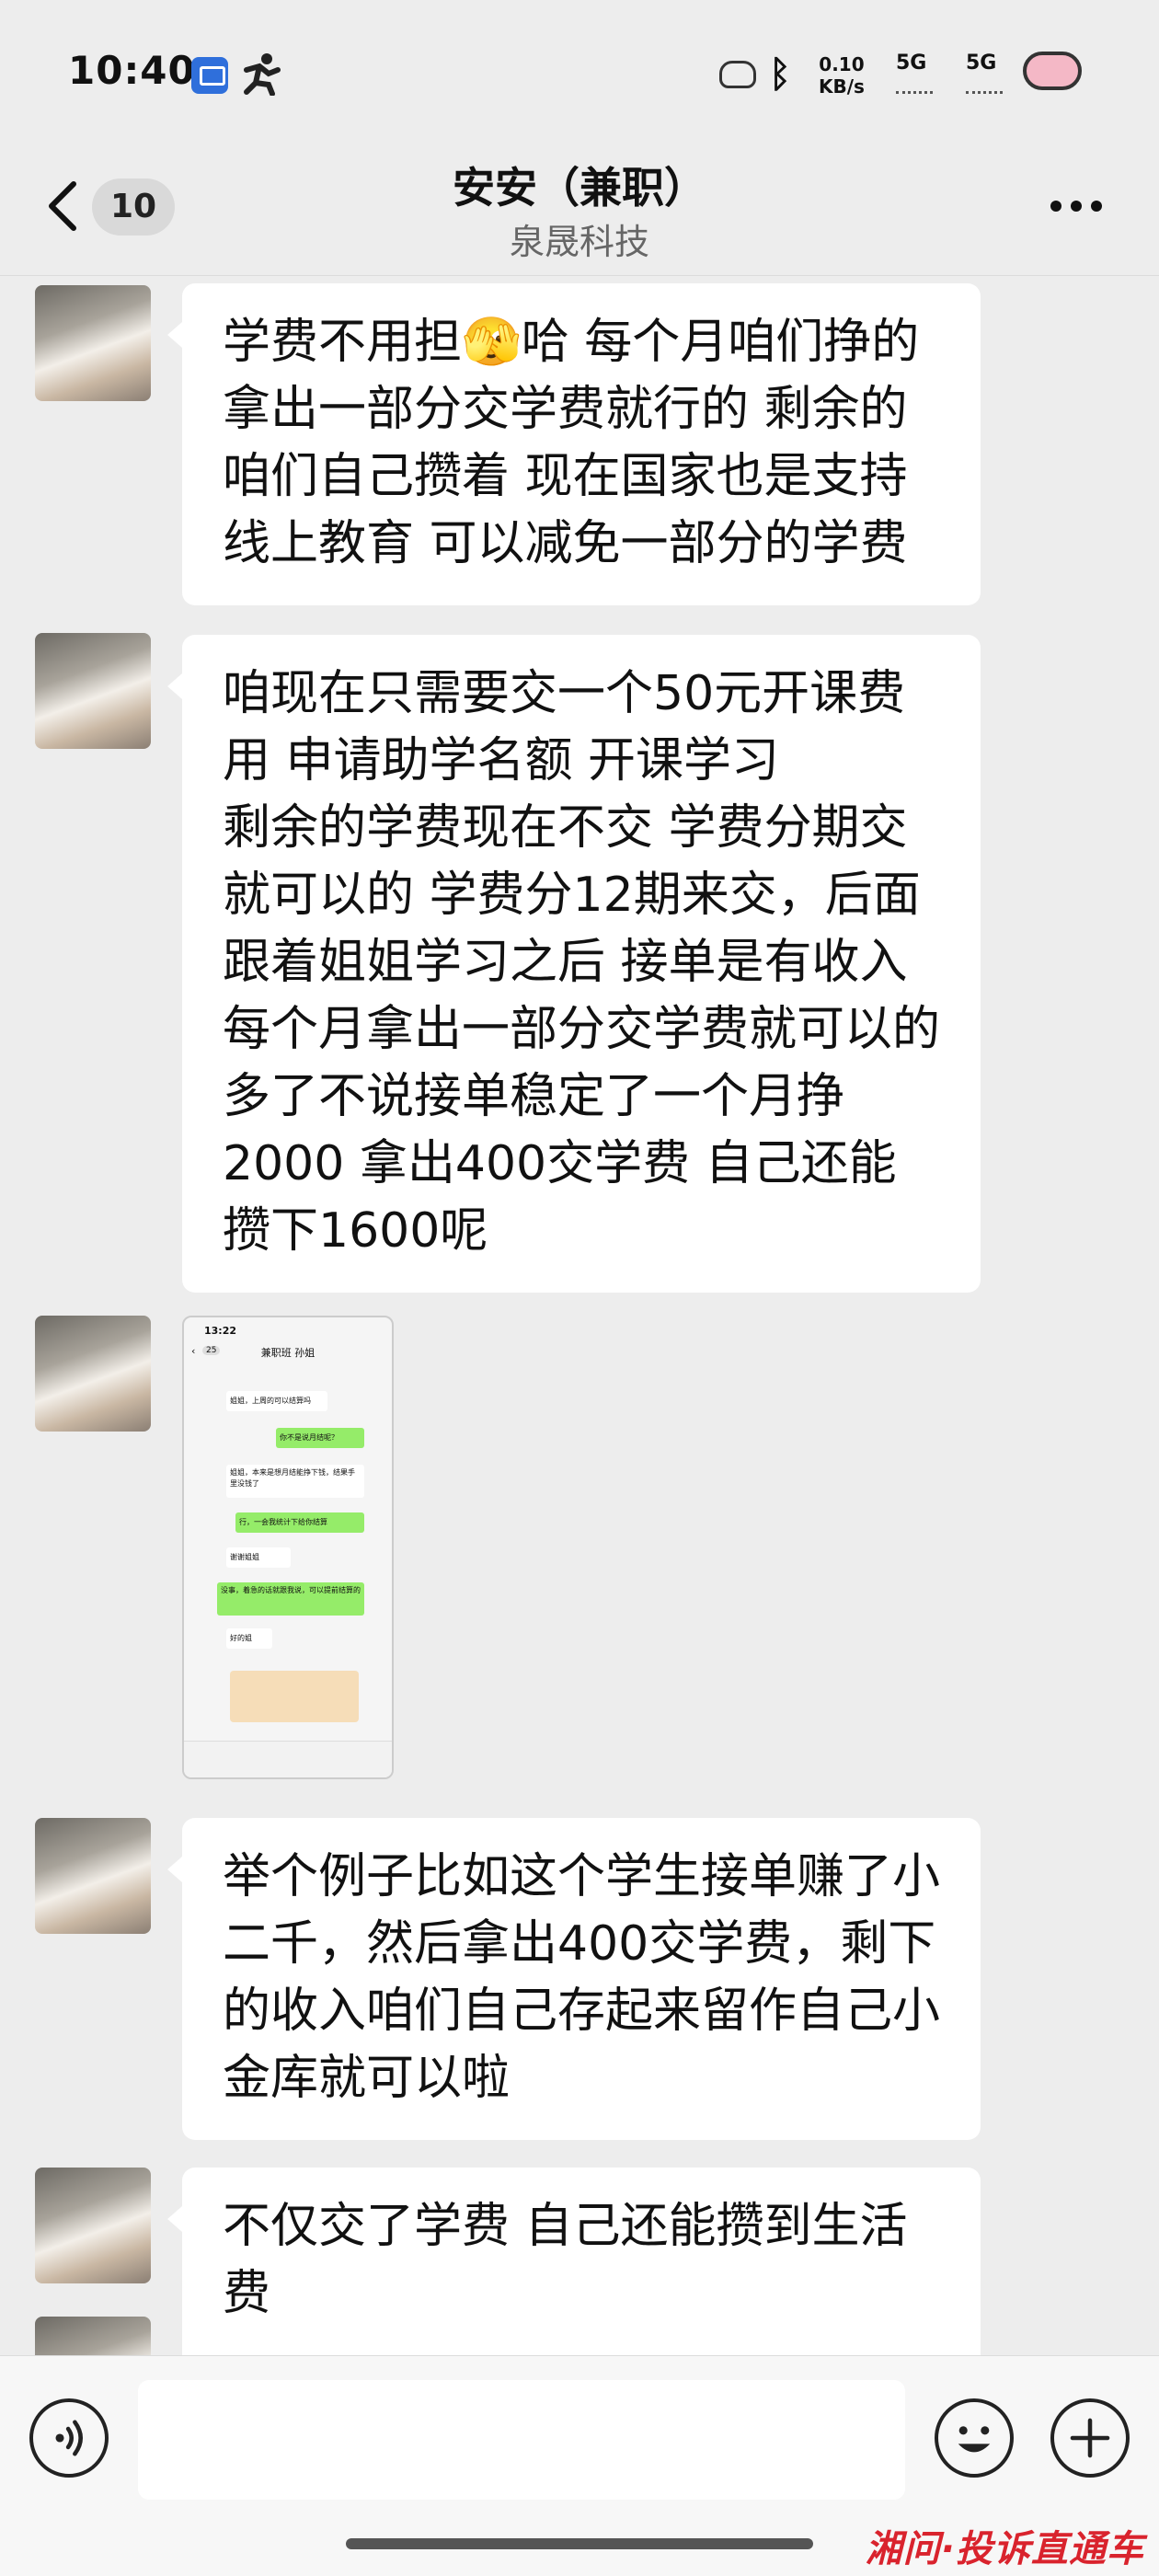 The width and height of the screenshot is (1159, 2576). Describe the element at coordinates (290, 1599) in the screenshot. I see `screenshot-row: 没事，着急的话就跟我说，可以提前结算的` at that location.